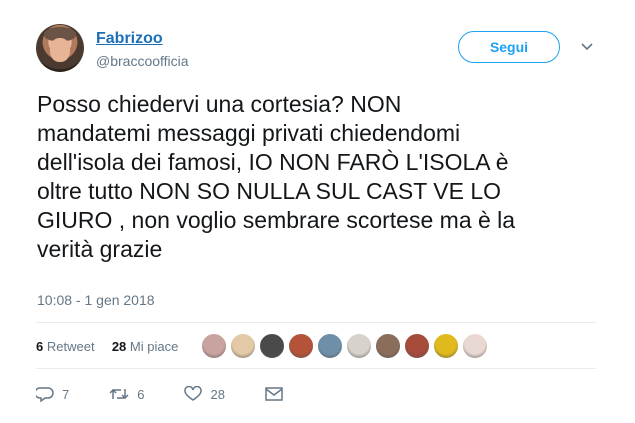 This screenshot has width=635, height=423. I want to click on like-button: 28, so click(204, 394).